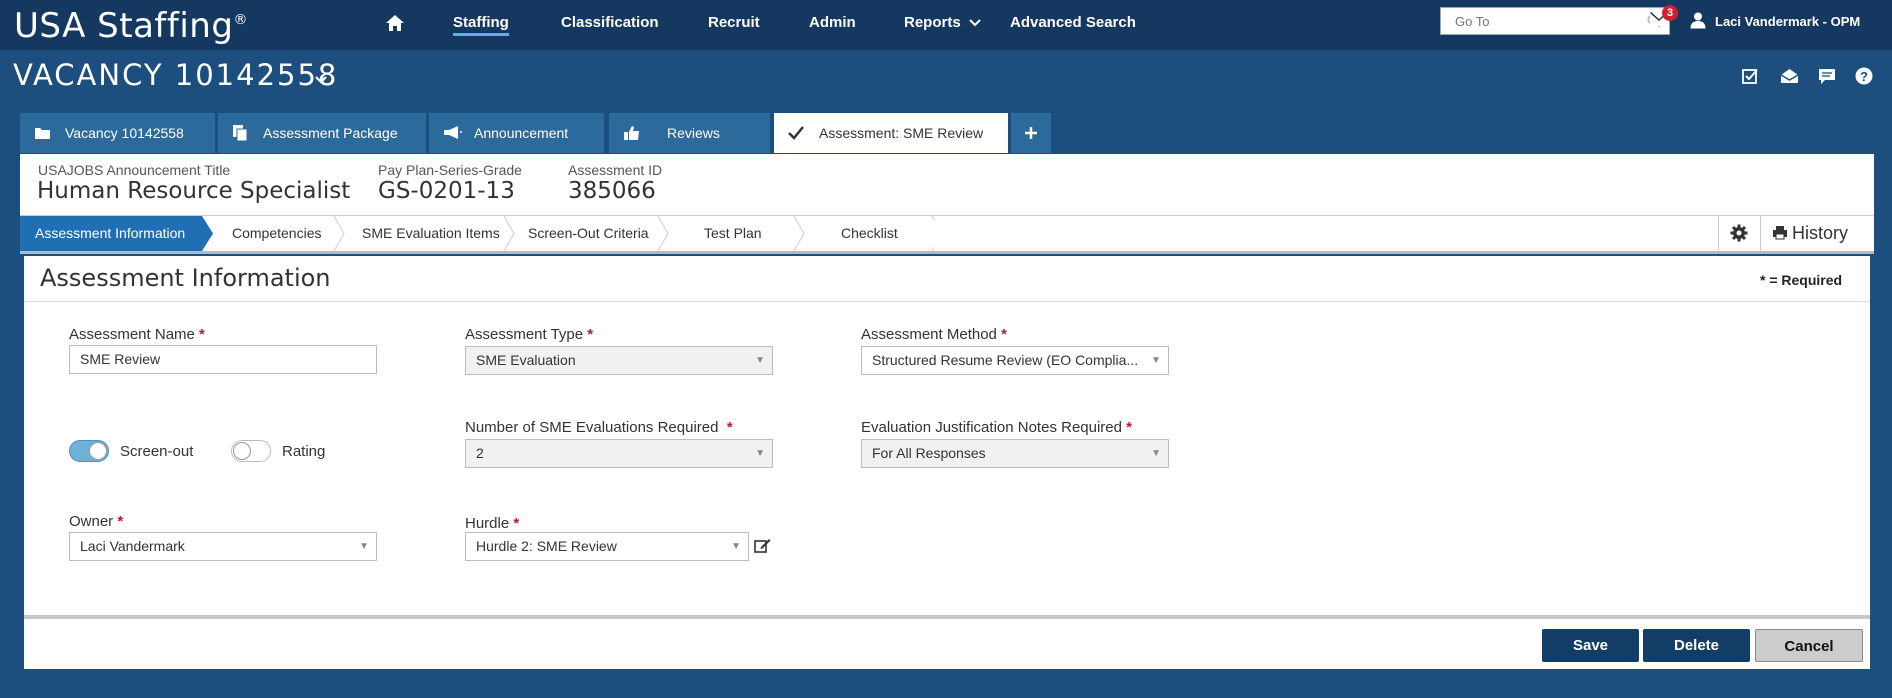 The height and width of the screenshot is (698, 1892). I want to click on nav-reports: Reports, so click(932, 22).